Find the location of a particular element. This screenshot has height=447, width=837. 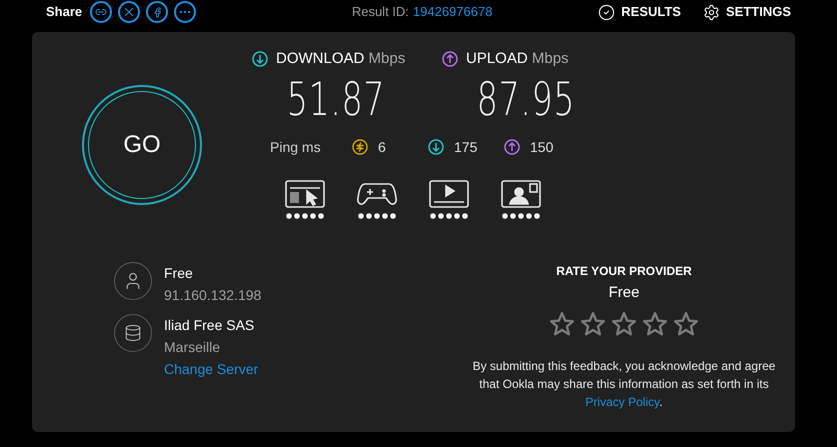

privacy-policy-link: Privacy Policy is located at coordinates (622, 401).